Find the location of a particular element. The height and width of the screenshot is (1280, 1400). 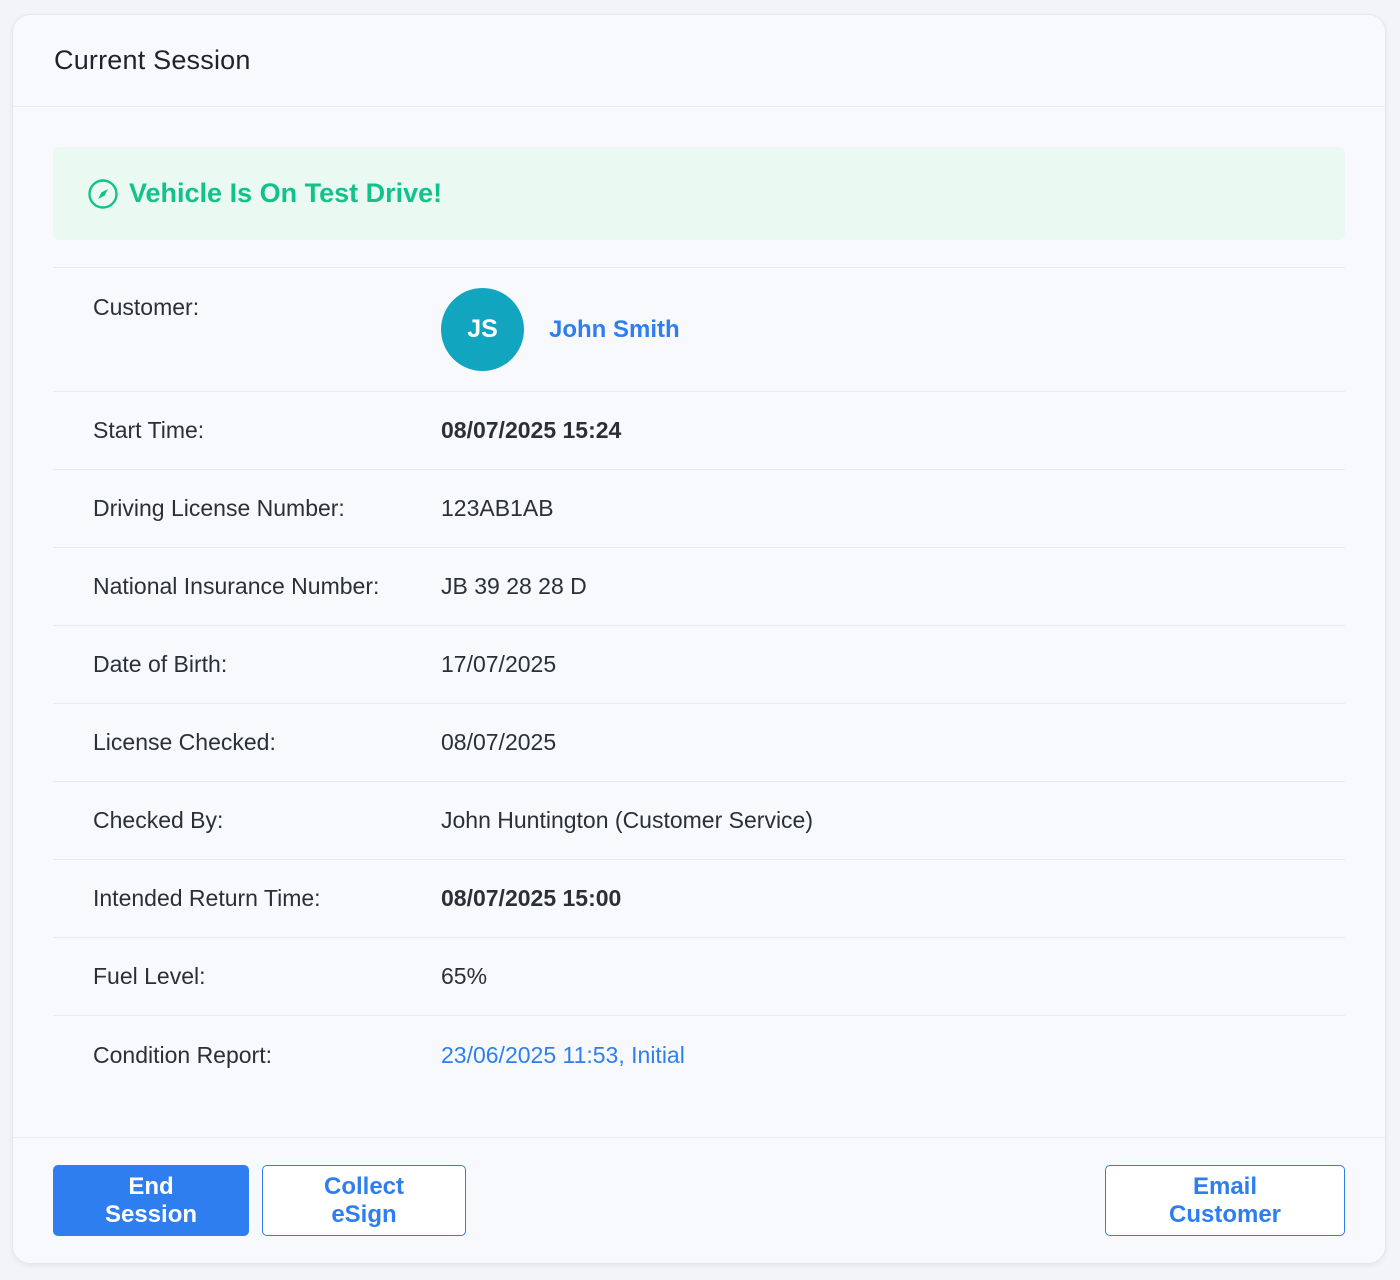

compass-icon is located at coordinates (103, 194).